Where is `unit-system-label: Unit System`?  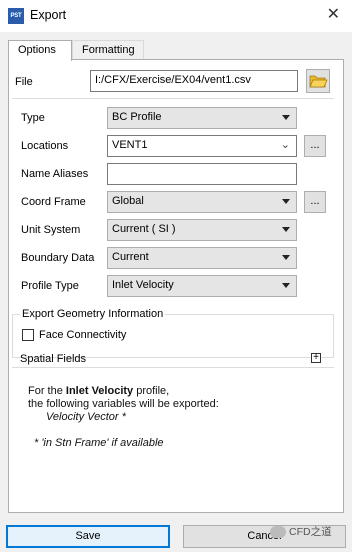
unit-system-label: Unit System is located at coordinates (51, 230).